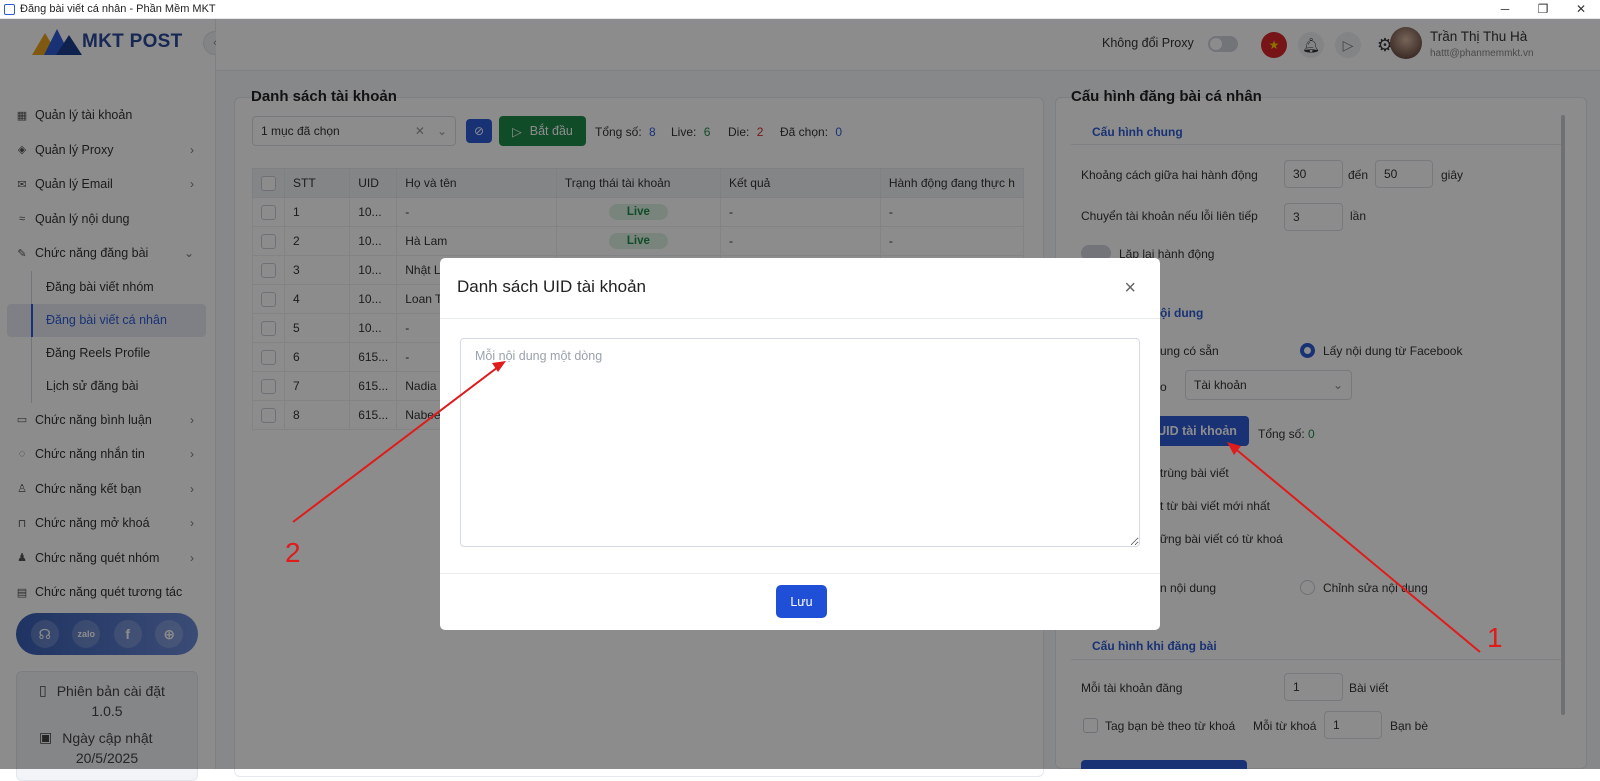 The image size is (1600, 781). Describe the element at coordinates (1495, 637) in the screenshot. I see `annotation-label-1: 1` at that location.